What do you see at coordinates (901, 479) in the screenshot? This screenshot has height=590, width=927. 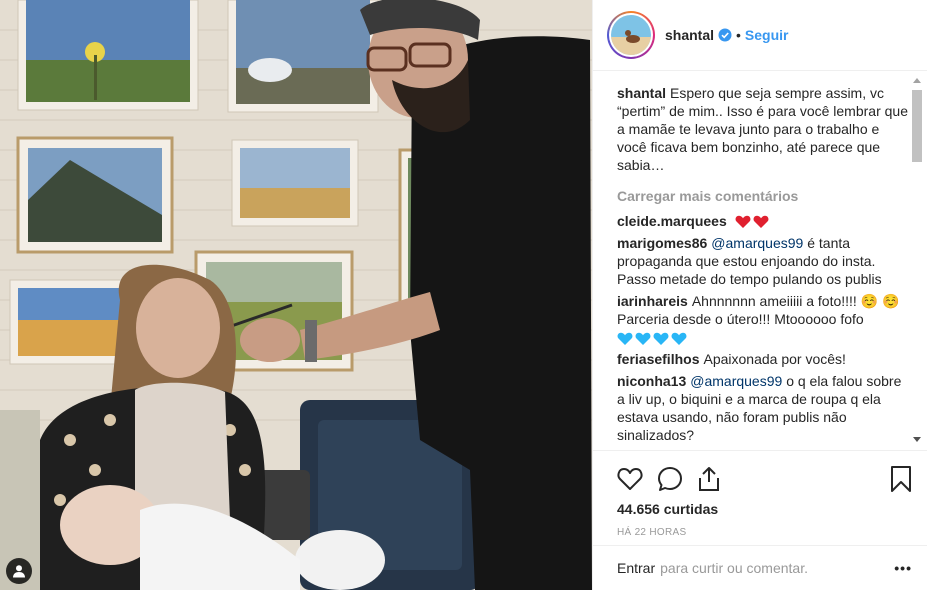 I see `bookmark-icon` at bounding box center [901, 479].